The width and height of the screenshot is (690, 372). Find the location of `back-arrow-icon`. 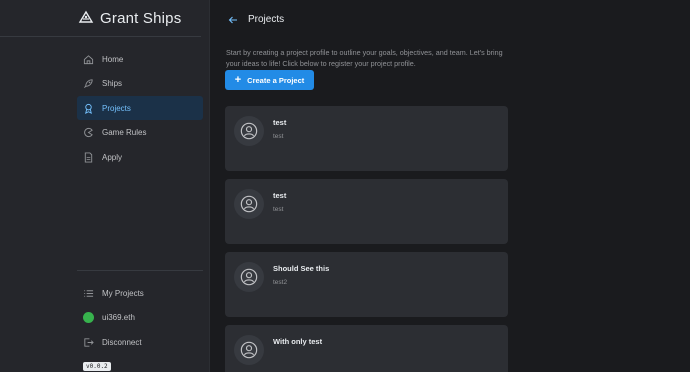

back-arrow-icon is located at coordinates (233, 20).